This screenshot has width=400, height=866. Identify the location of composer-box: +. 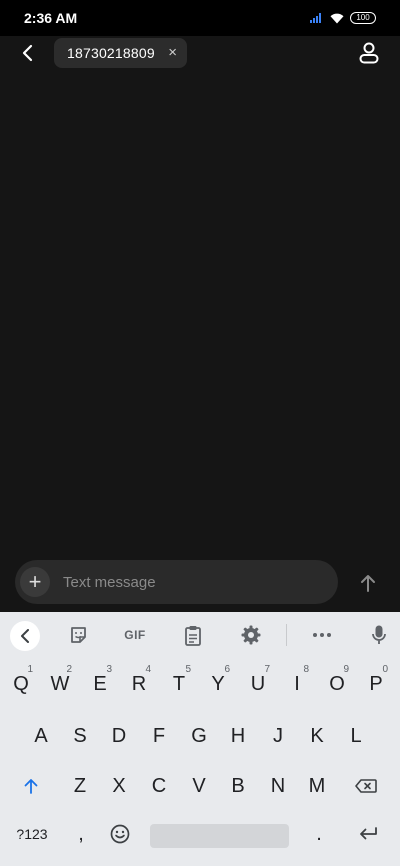
(176, 582).